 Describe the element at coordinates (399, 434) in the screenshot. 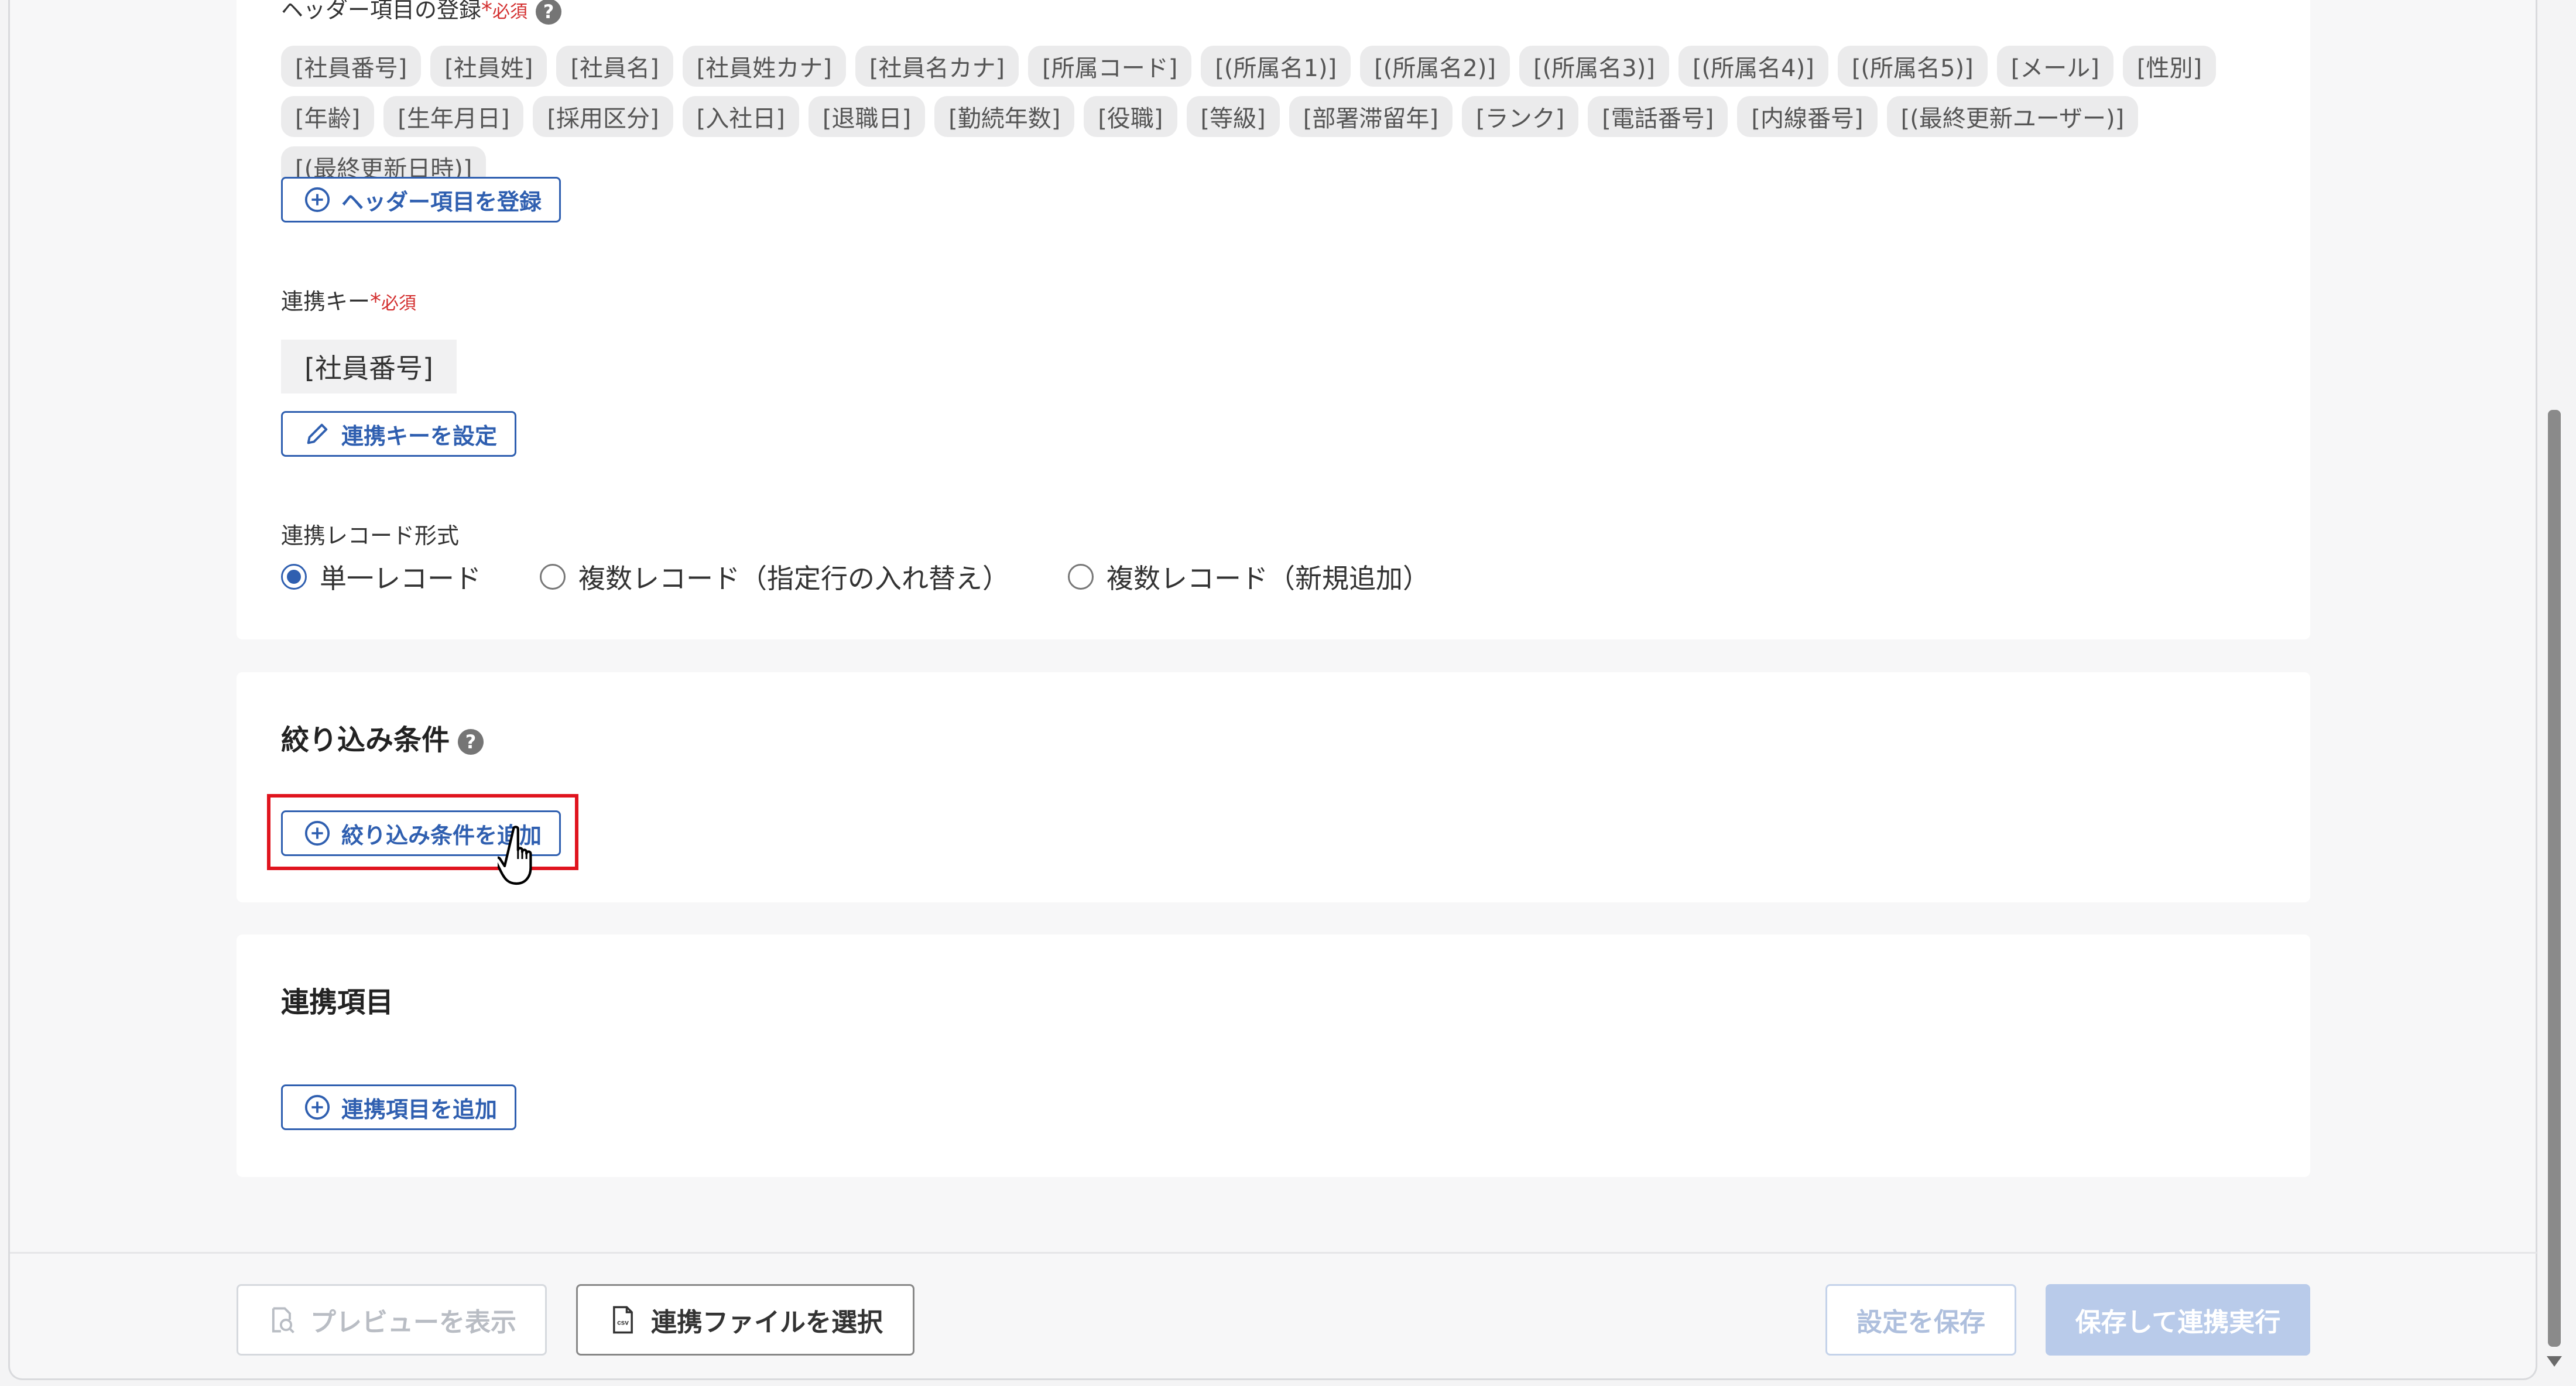

I see `set-link-key-button: 連携キーを設定` at that location.